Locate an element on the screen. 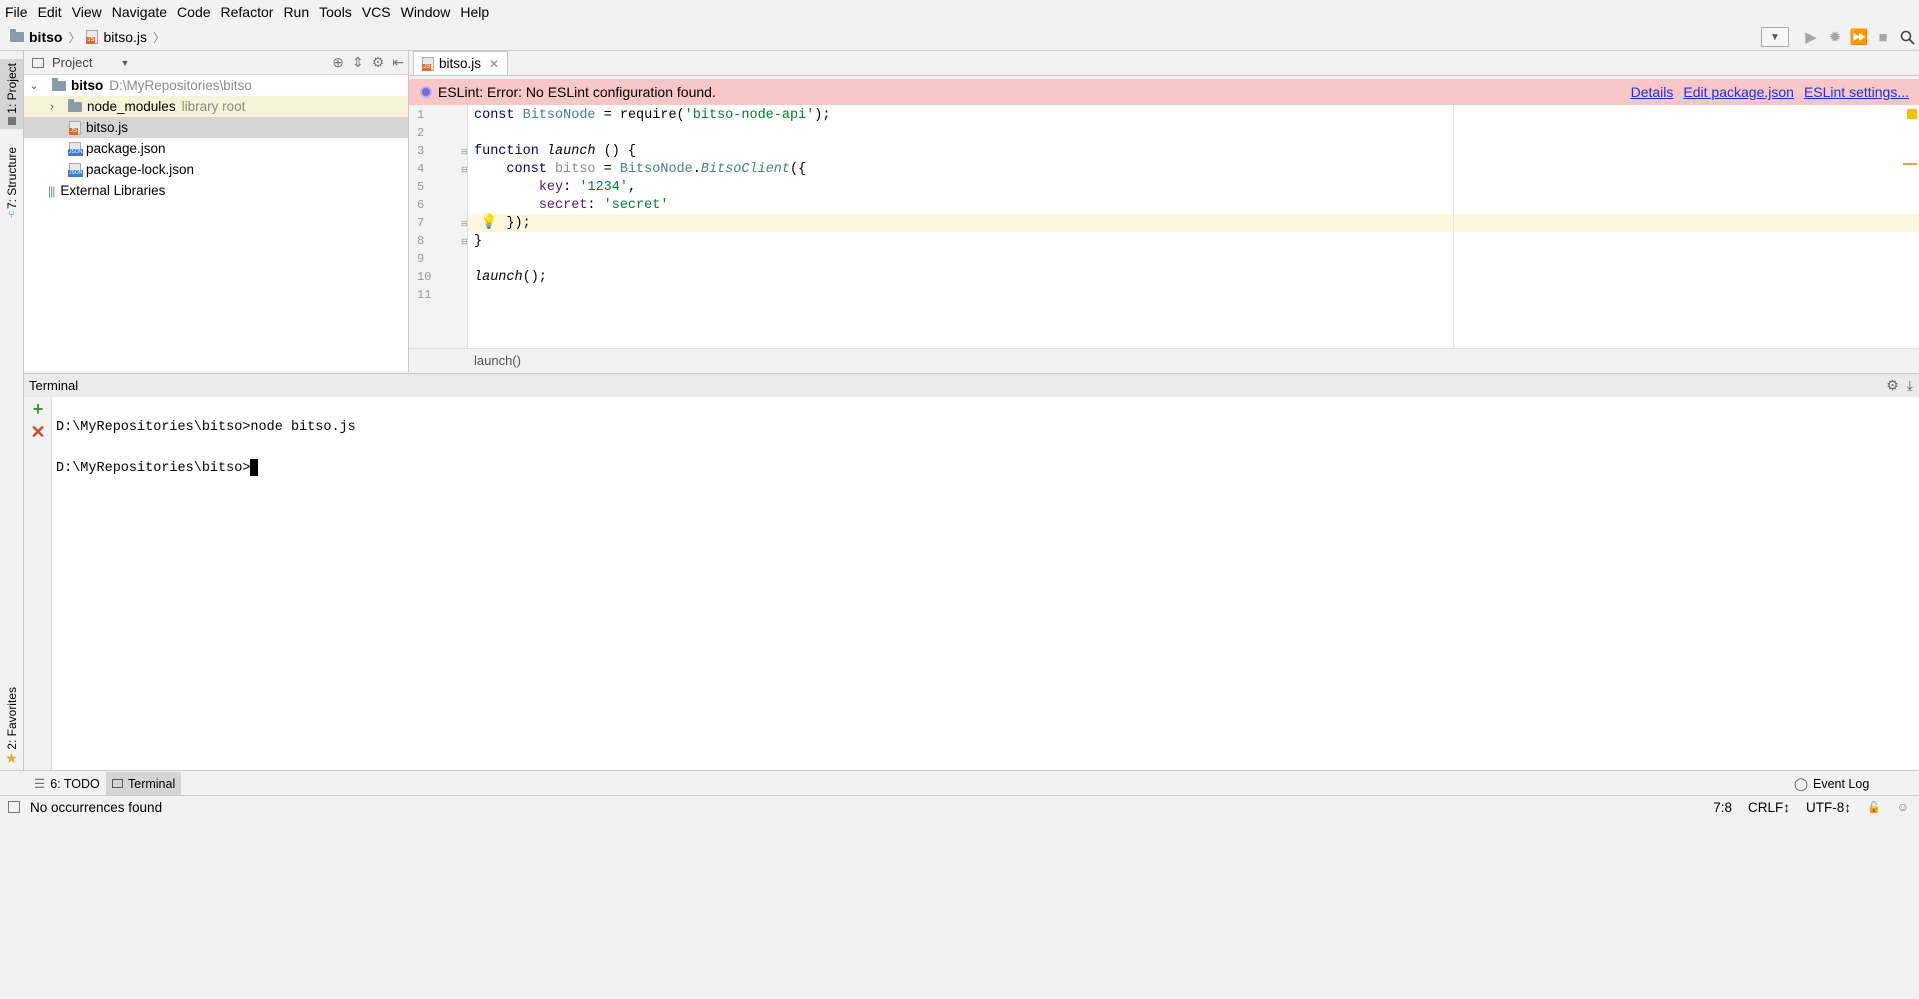  chevron-right-icon: › is located at coordinates (52, 107).